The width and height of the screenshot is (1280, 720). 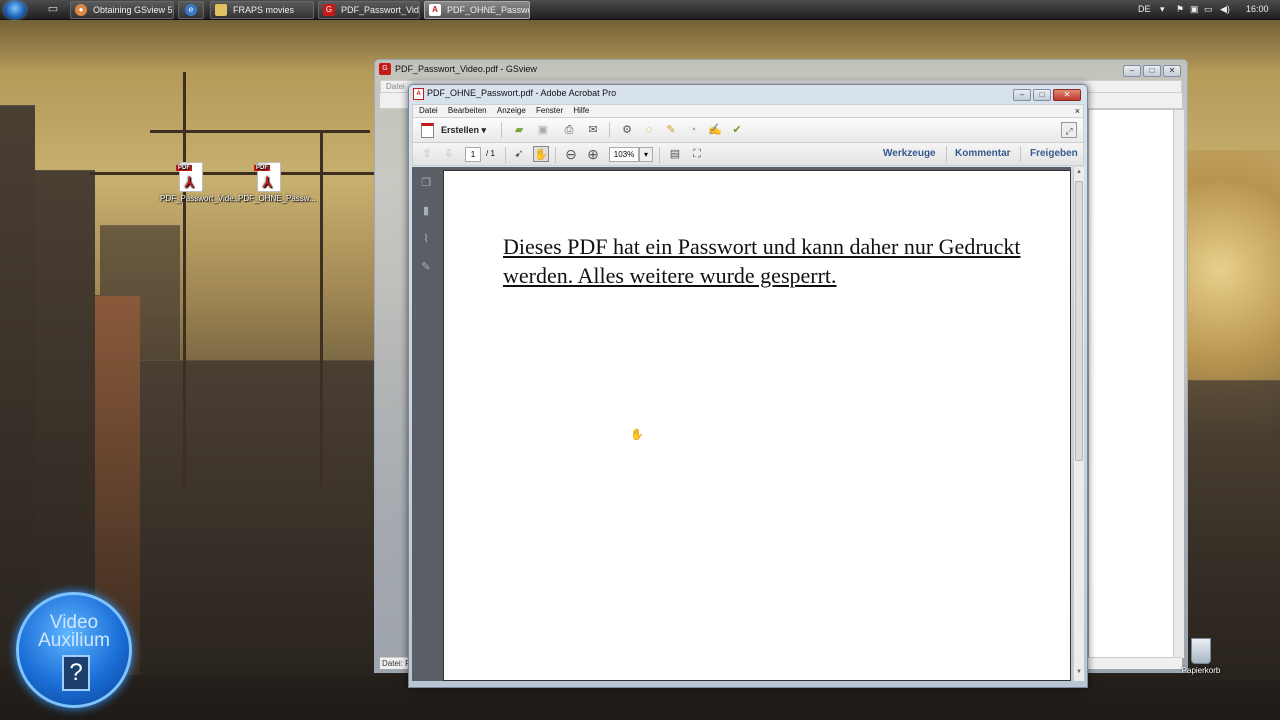 What do you see at coordinates (467, 111) in the screenshot?
I see `menu-bearbeiten: Bearbeiten` at bounding box center [467, 111].